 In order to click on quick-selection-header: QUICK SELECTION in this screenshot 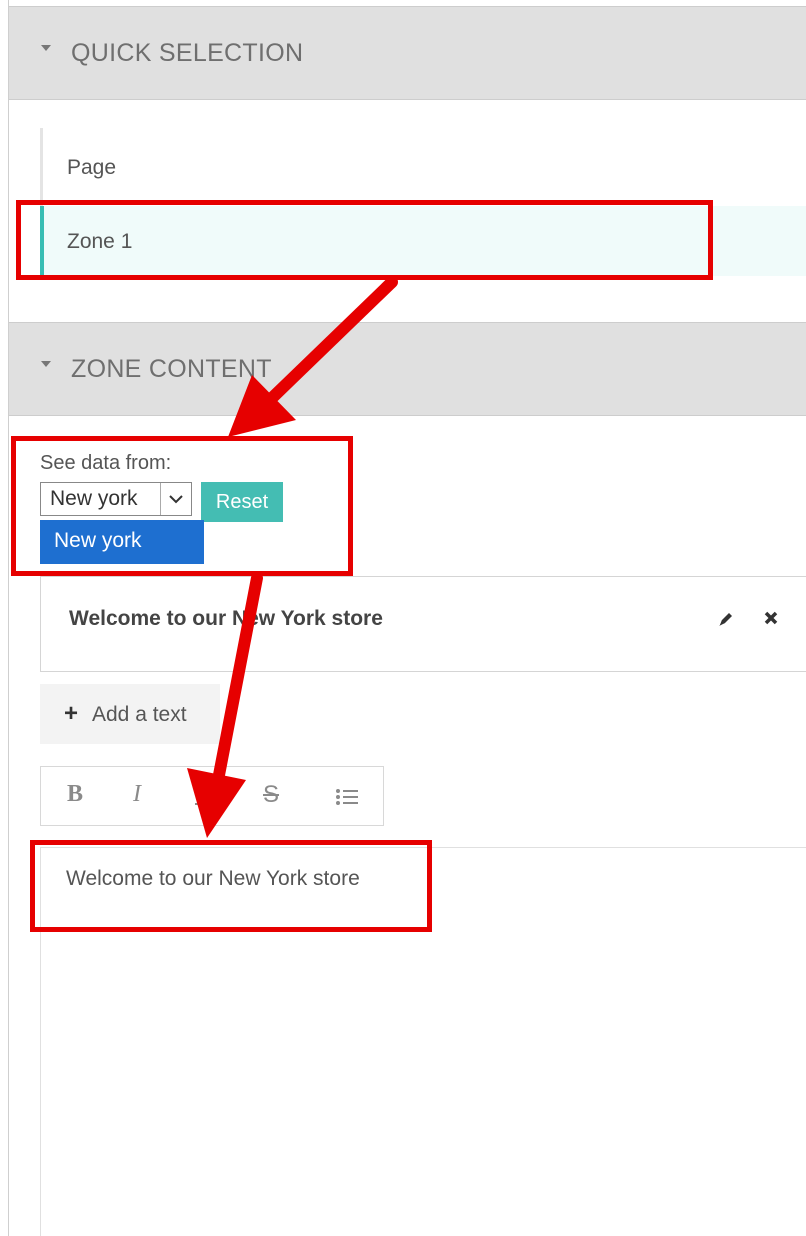, I will do `click(407, 53)`.